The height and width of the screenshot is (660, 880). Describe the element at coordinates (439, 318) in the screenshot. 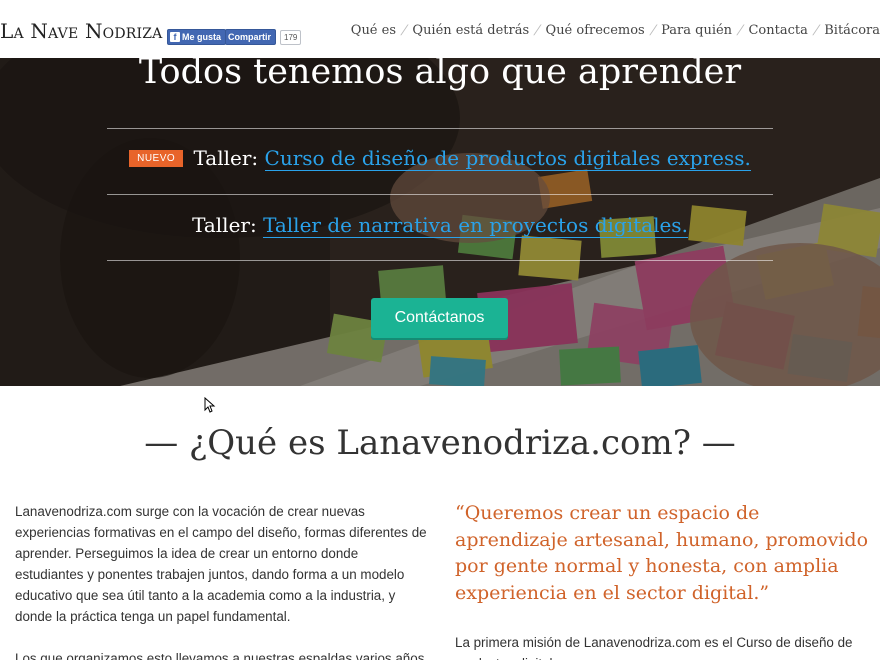

I see `contact-button: Contáctanos` at that location.